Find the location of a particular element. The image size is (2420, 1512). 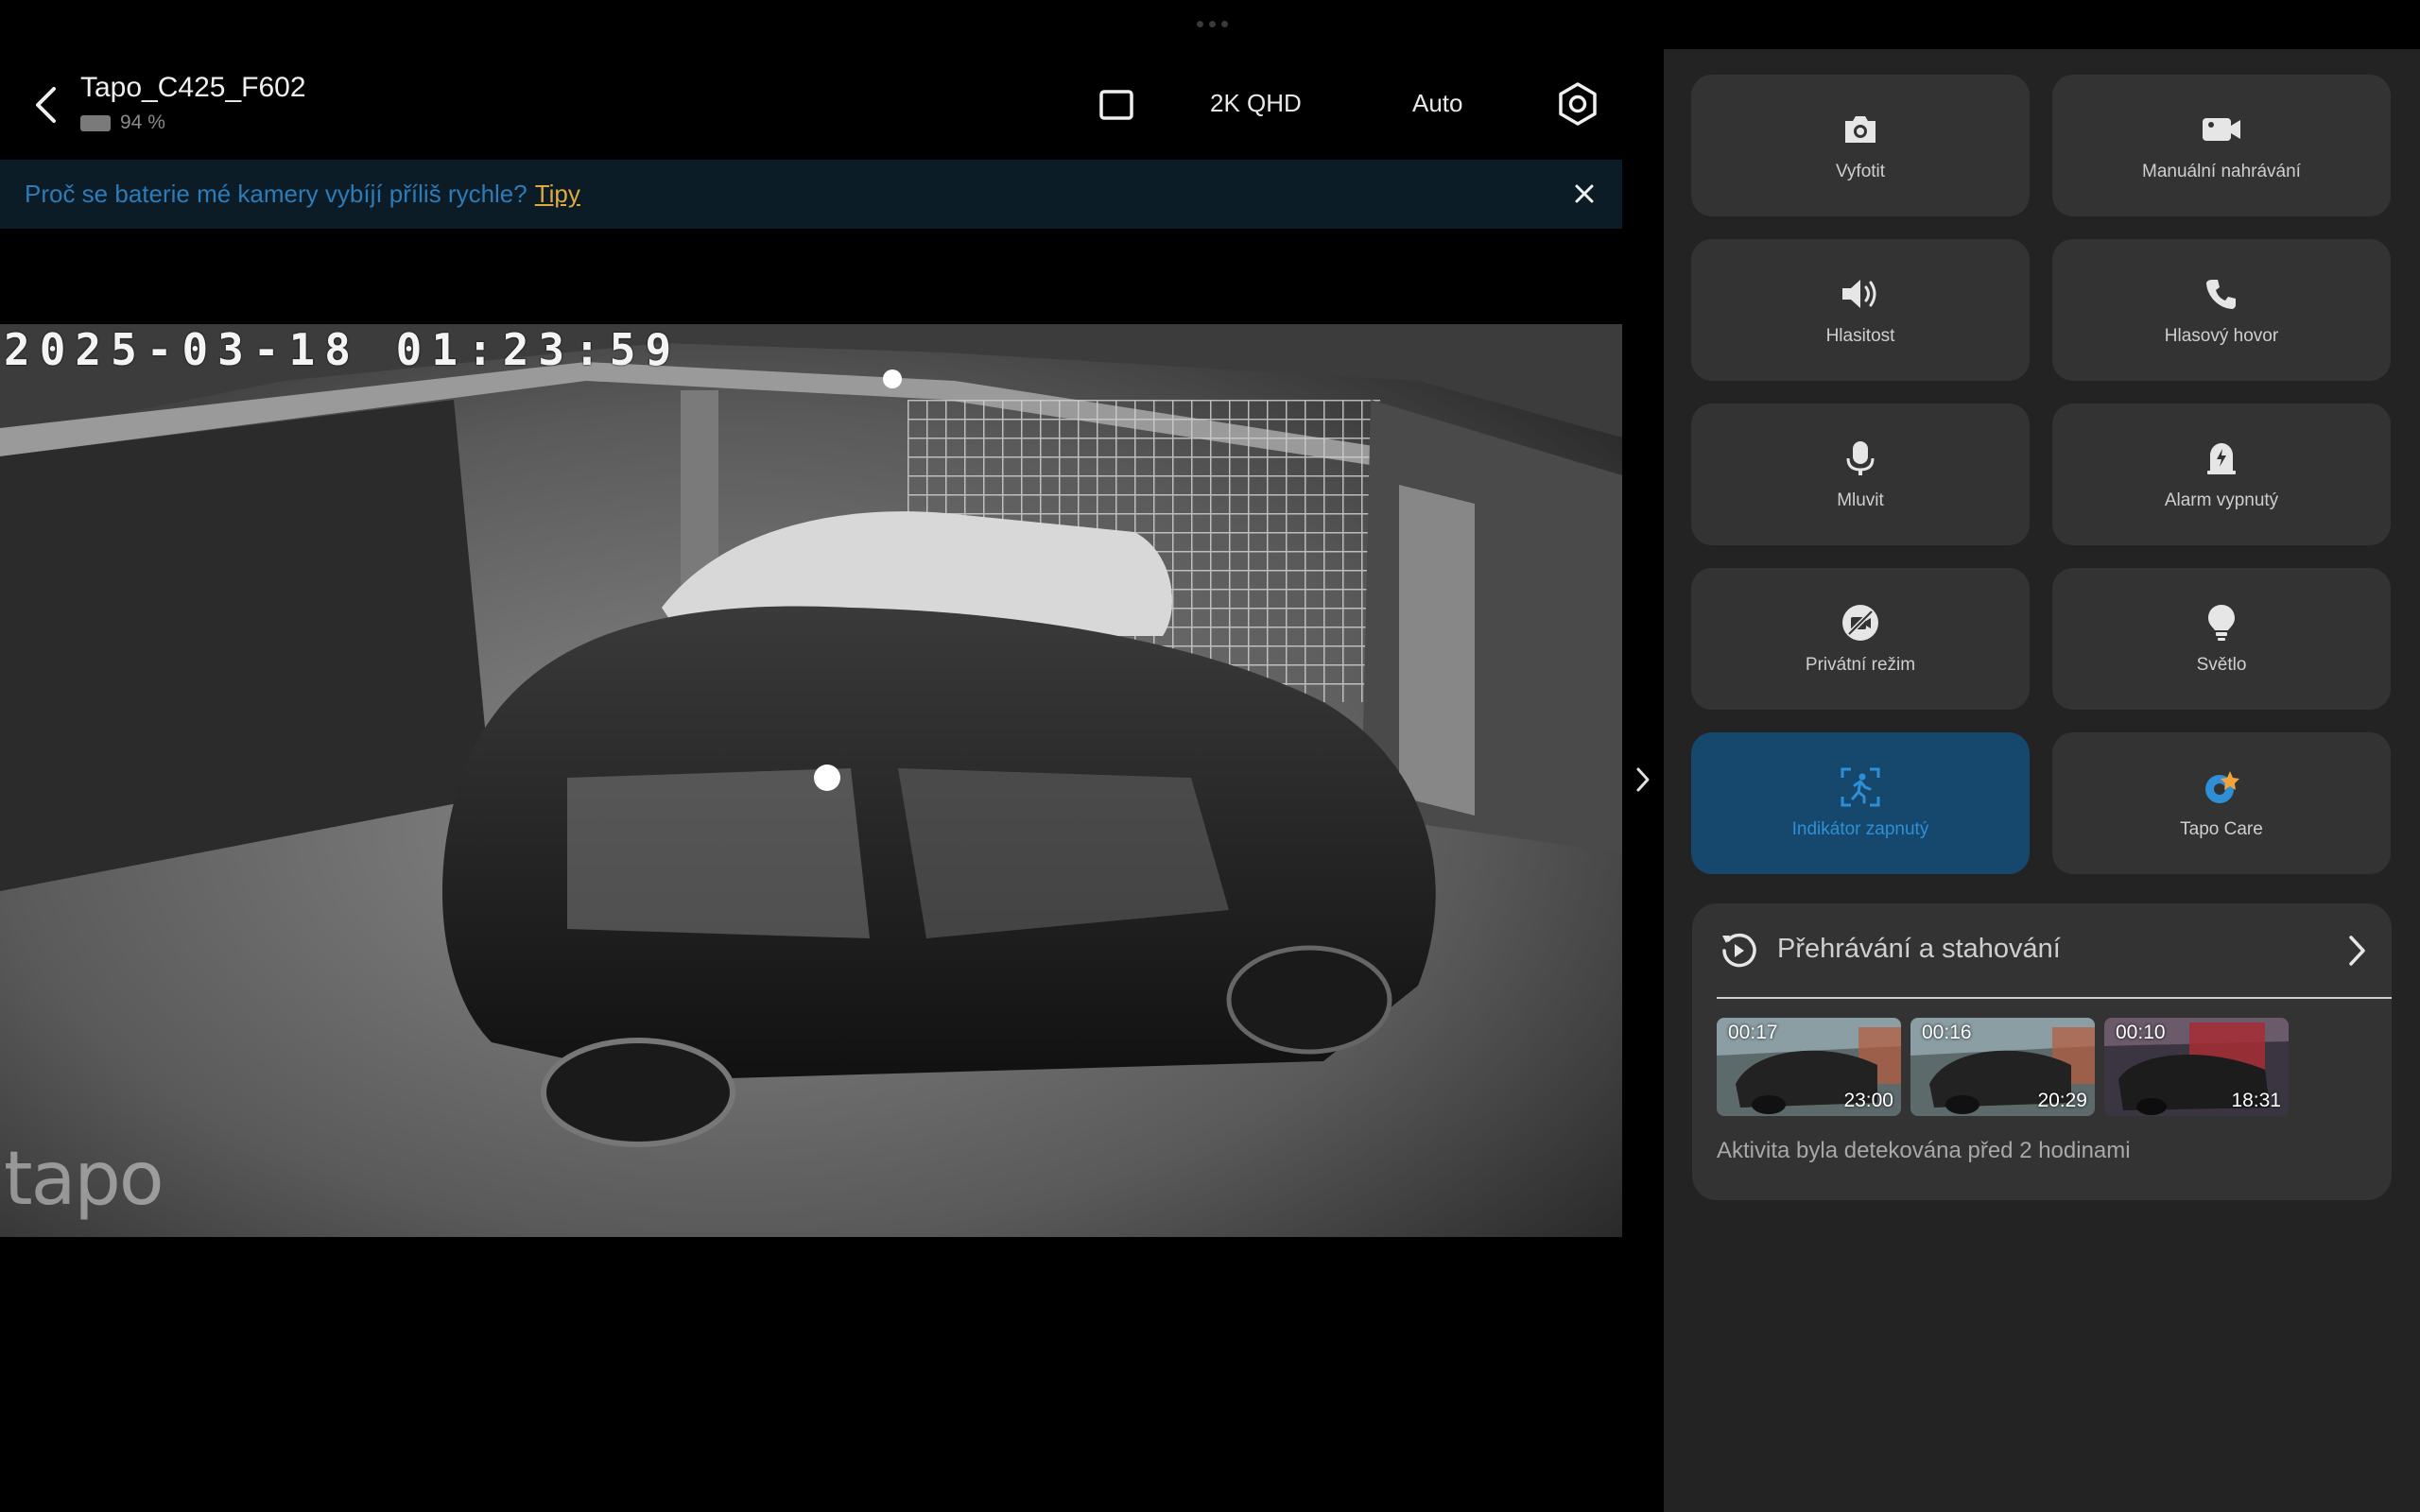

volume-label: Hlasitost is located at coordinates (1860, 336).